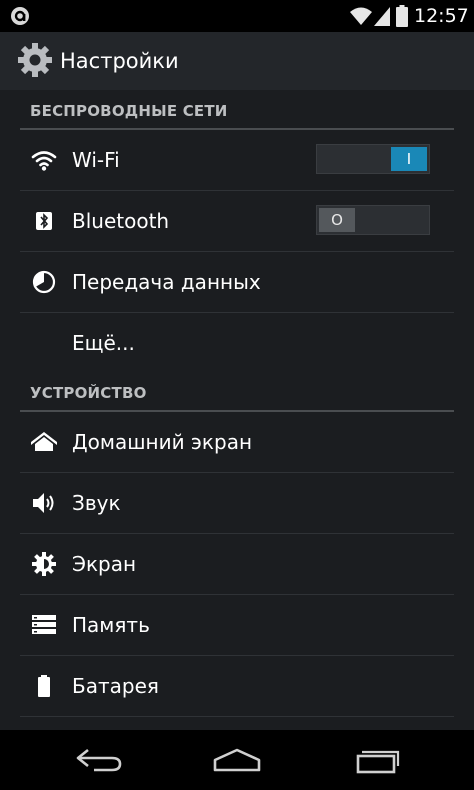 The image size is (474, 790). Describe the element at coordinates (237, 392) in the screenshot. I see `section-header-device: УСТРОЙСТВО` at that location.